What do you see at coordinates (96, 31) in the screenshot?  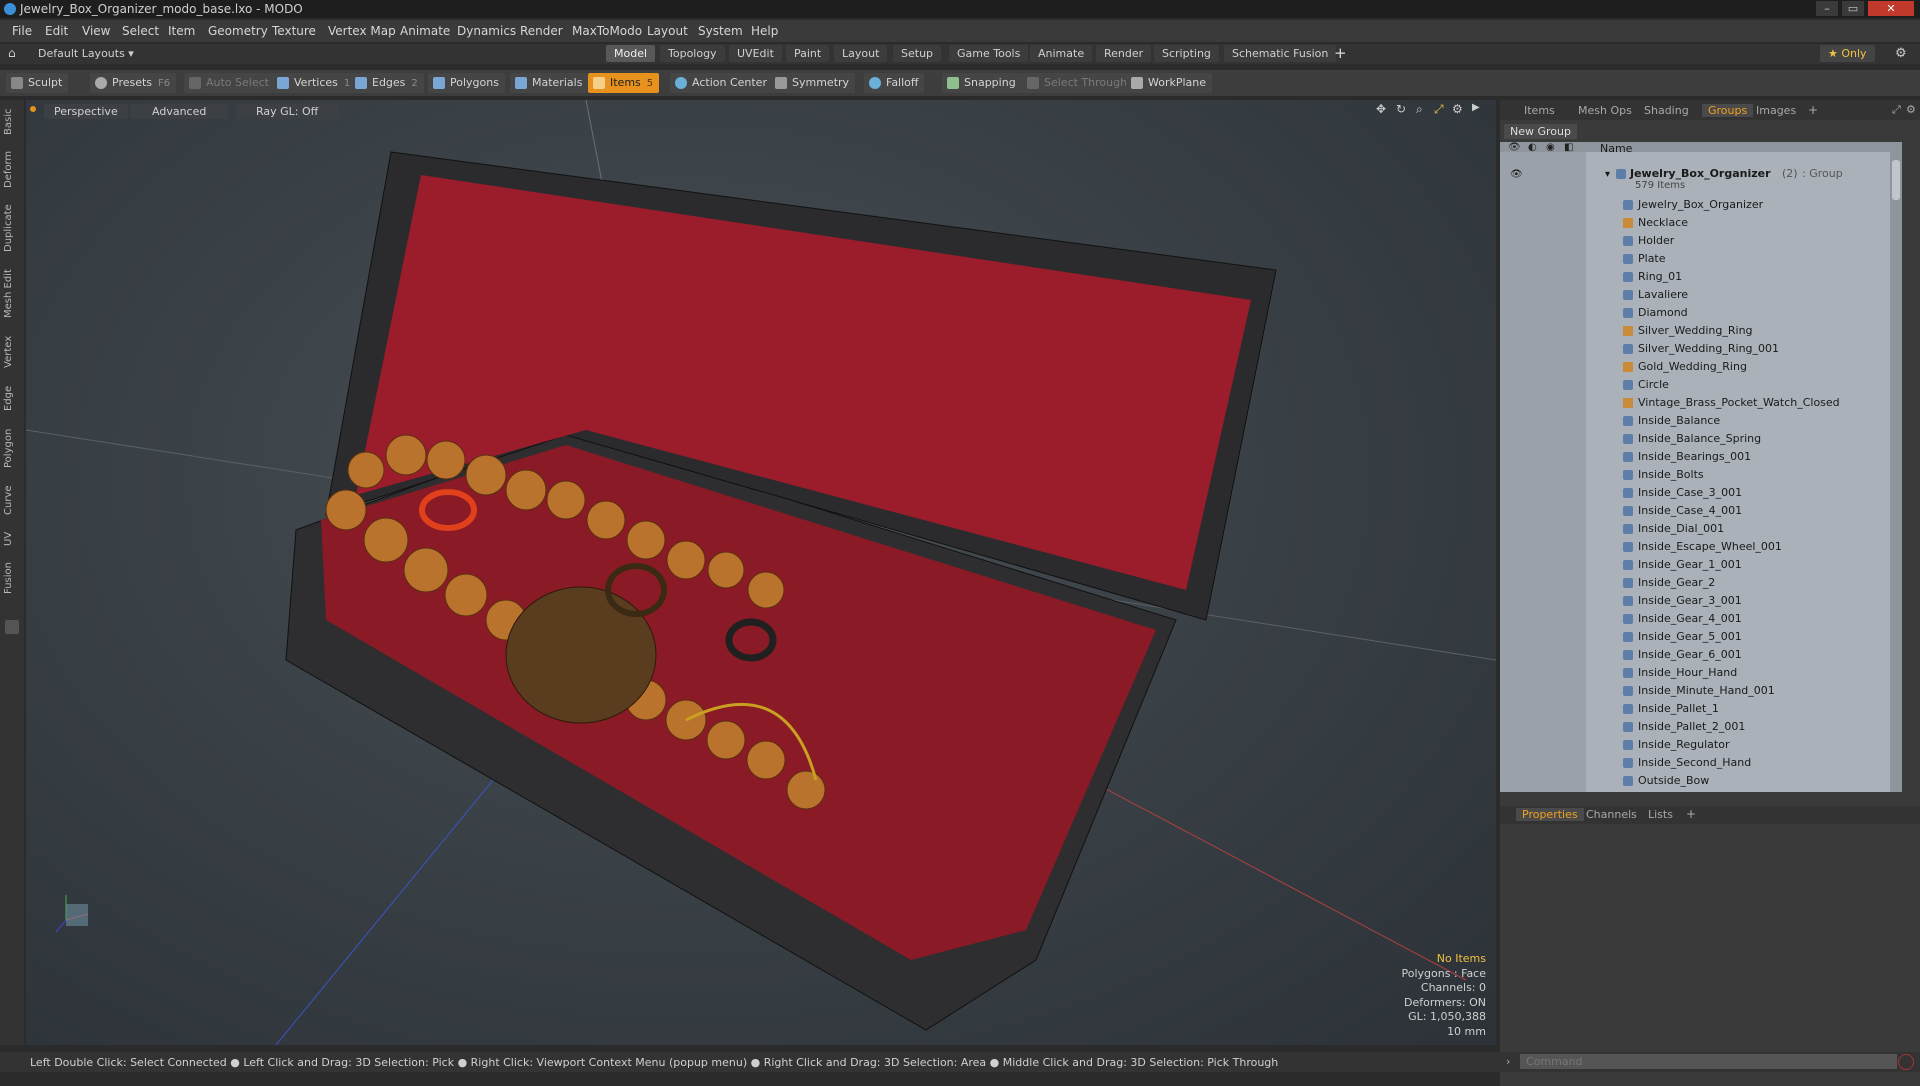 I see `menu-view: View` at bounding box center [96, 31].